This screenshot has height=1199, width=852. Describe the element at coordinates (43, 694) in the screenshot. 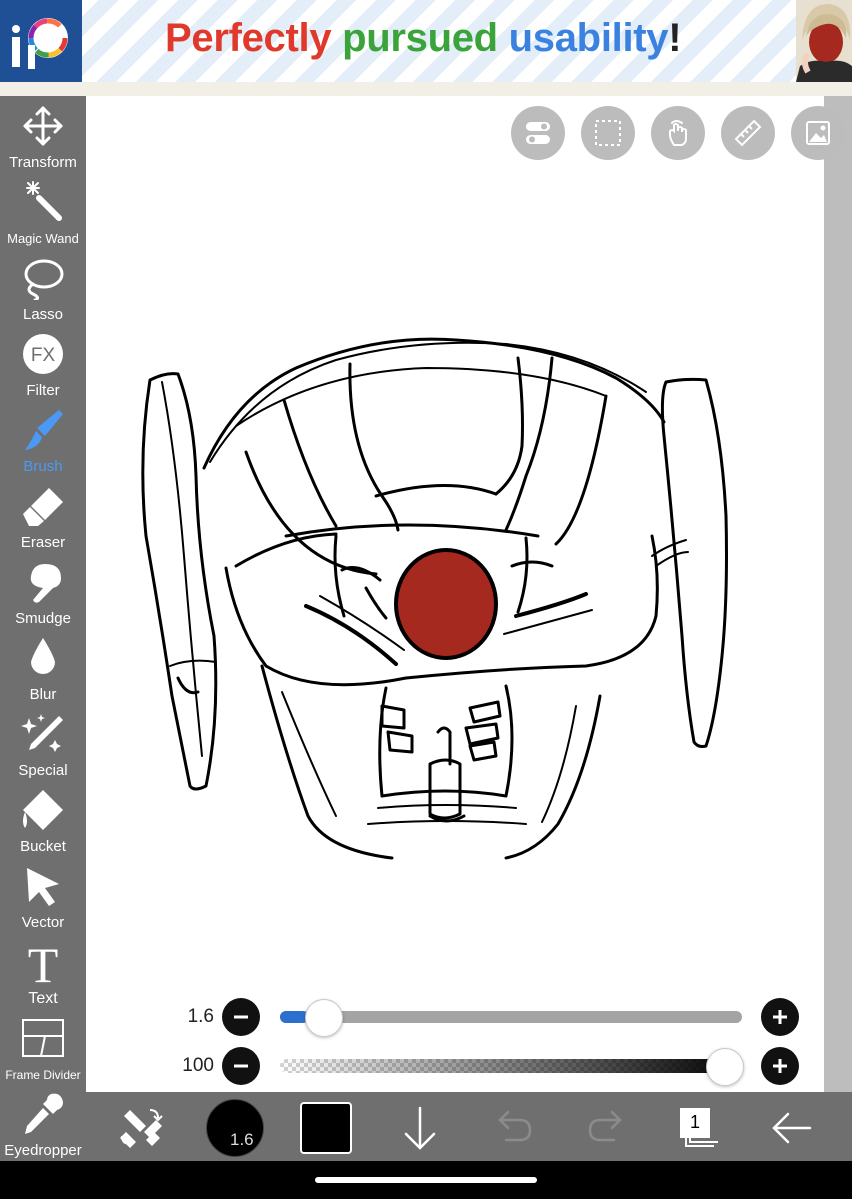

I see `tool-label: Blur` at that location.